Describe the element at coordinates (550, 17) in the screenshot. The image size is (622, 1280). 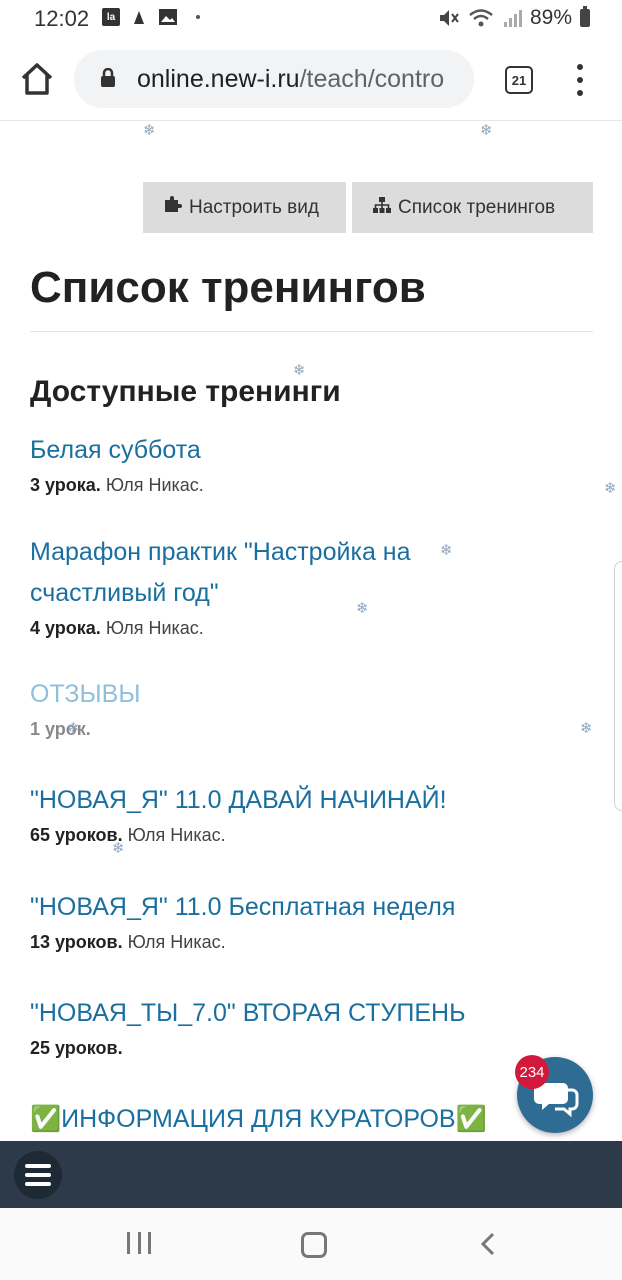
I see `battery-percent: 89%` at that location.